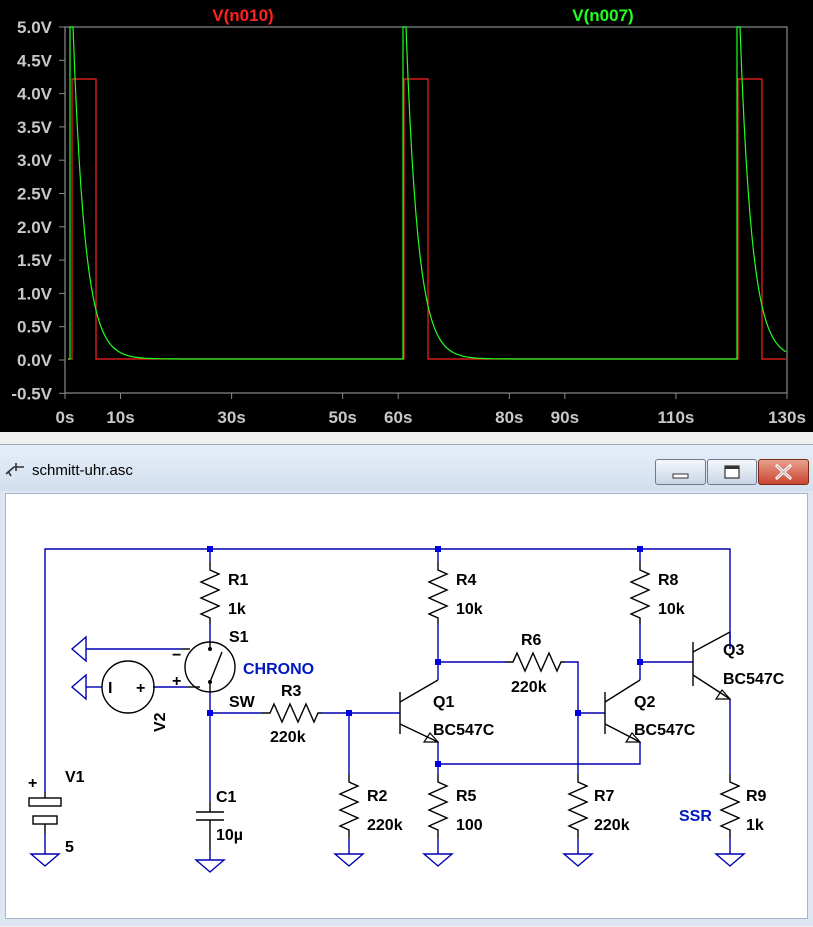 Image resolution: width=813 pixels, height=927 pixels. I want to click on q1-model: BC547C, so click(464, 730).